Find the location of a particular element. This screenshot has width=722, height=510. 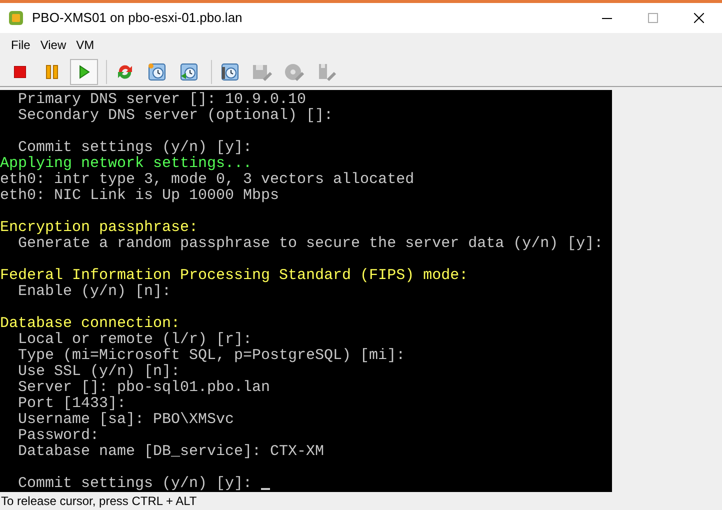

console-line: Server []: pbo-sql01.pbo.lan is located at coordinates (143, 388).